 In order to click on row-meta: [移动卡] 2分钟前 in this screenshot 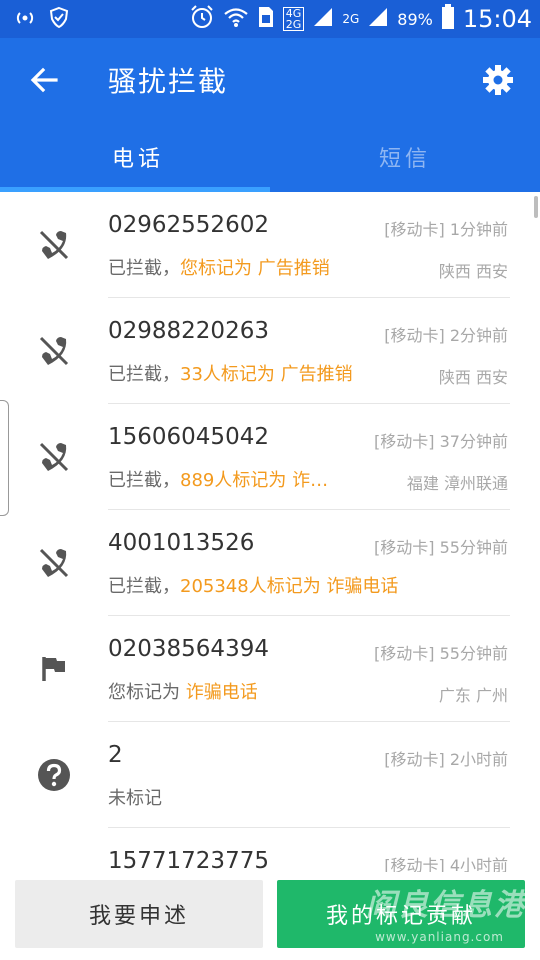, I will do `click(446, 334)`.